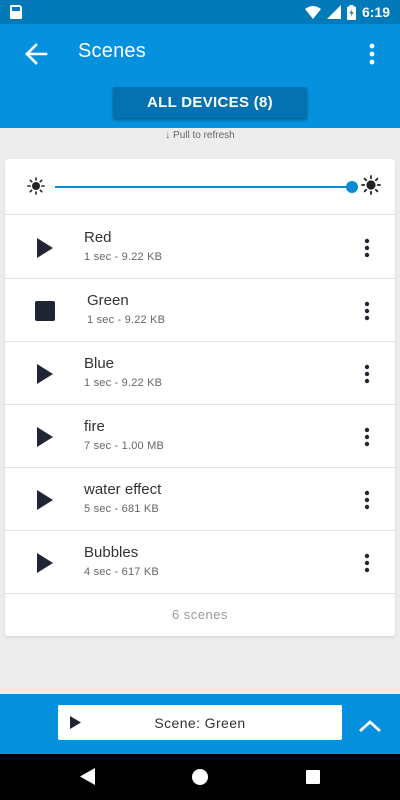 This screenshot has height=800, width=400. What do you see at coordinates (375, 12) in the screenshot?
I see `clock: 6:19` at bounding box center [375, 12].